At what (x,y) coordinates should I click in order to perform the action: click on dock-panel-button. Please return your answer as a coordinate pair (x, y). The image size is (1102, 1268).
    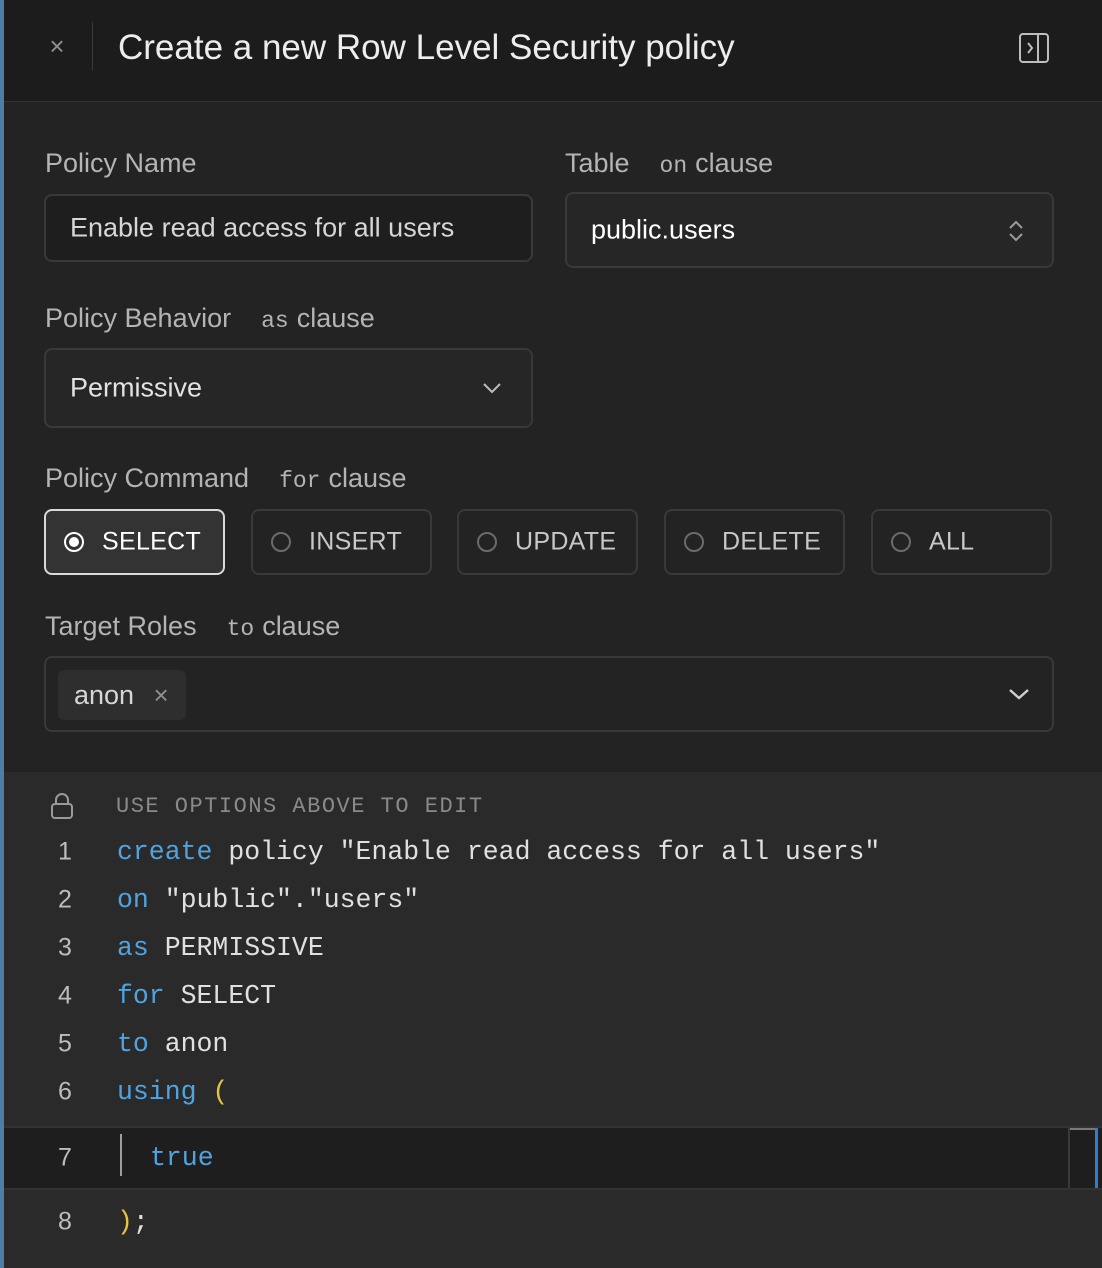
    Looking at the image, I should click on (1034, 48).